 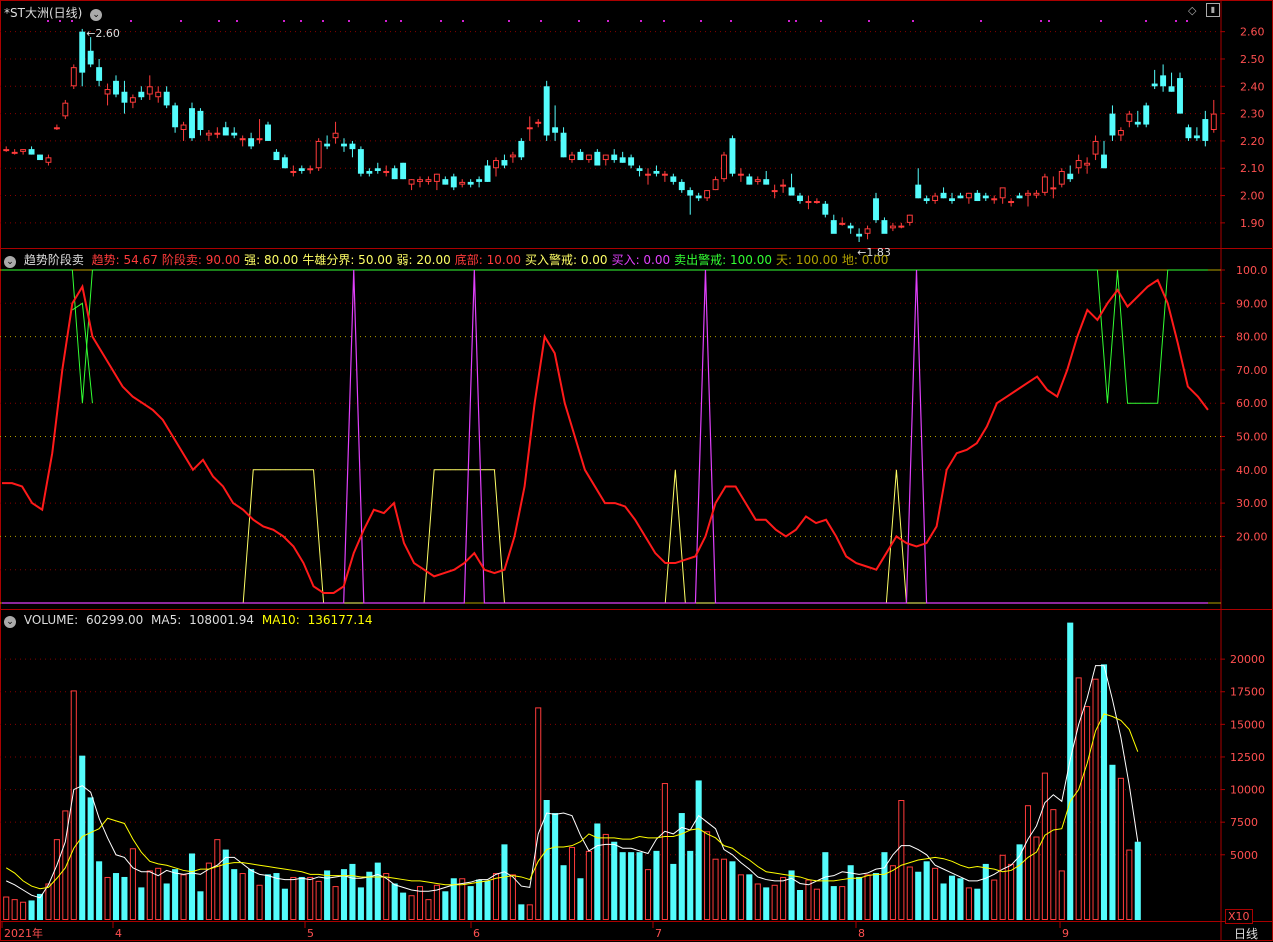 I want to click on volume-multiplier: X10, so click(x=1239, y=916).